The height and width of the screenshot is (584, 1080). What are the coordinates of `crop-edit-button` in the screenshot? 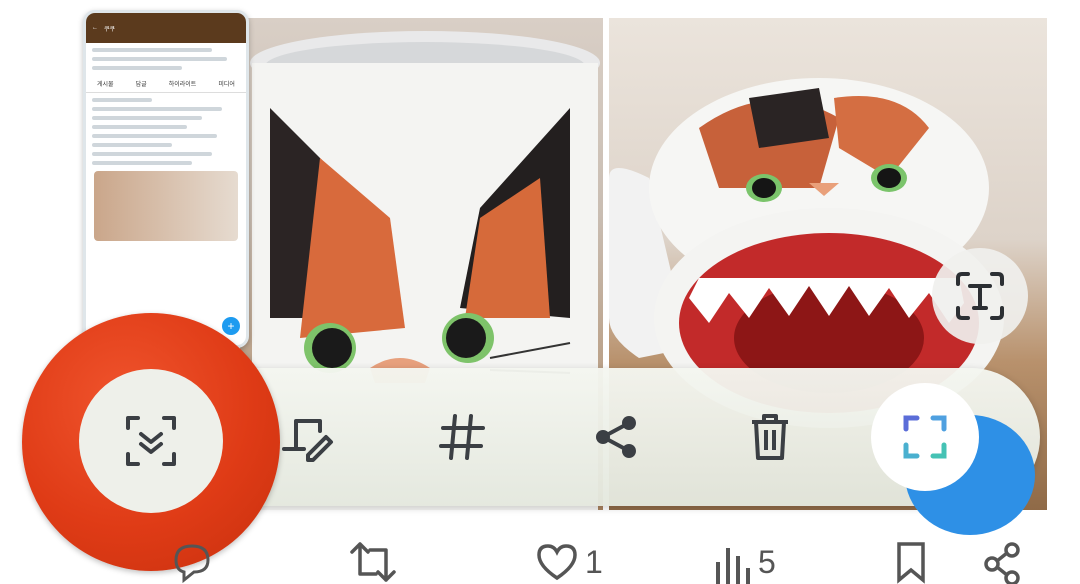 It's located at (308, 437).